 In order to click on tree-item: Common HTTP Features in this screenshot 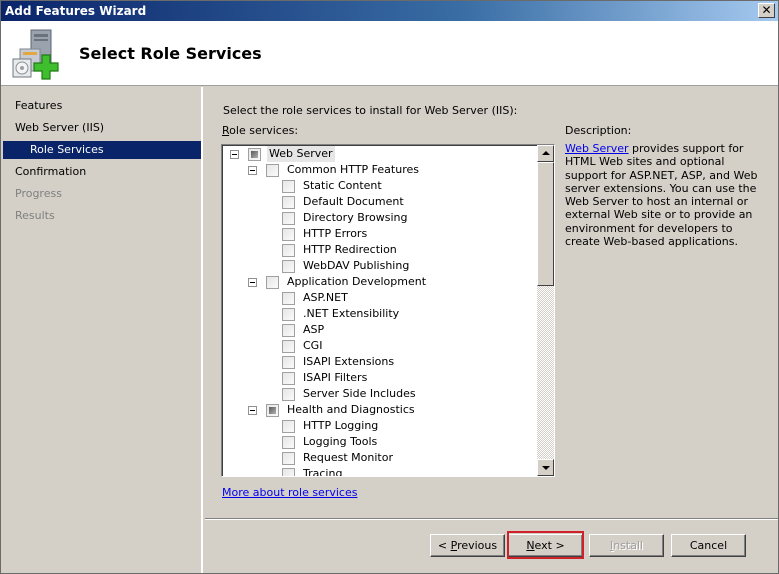, I will do `click(334, 170)`.